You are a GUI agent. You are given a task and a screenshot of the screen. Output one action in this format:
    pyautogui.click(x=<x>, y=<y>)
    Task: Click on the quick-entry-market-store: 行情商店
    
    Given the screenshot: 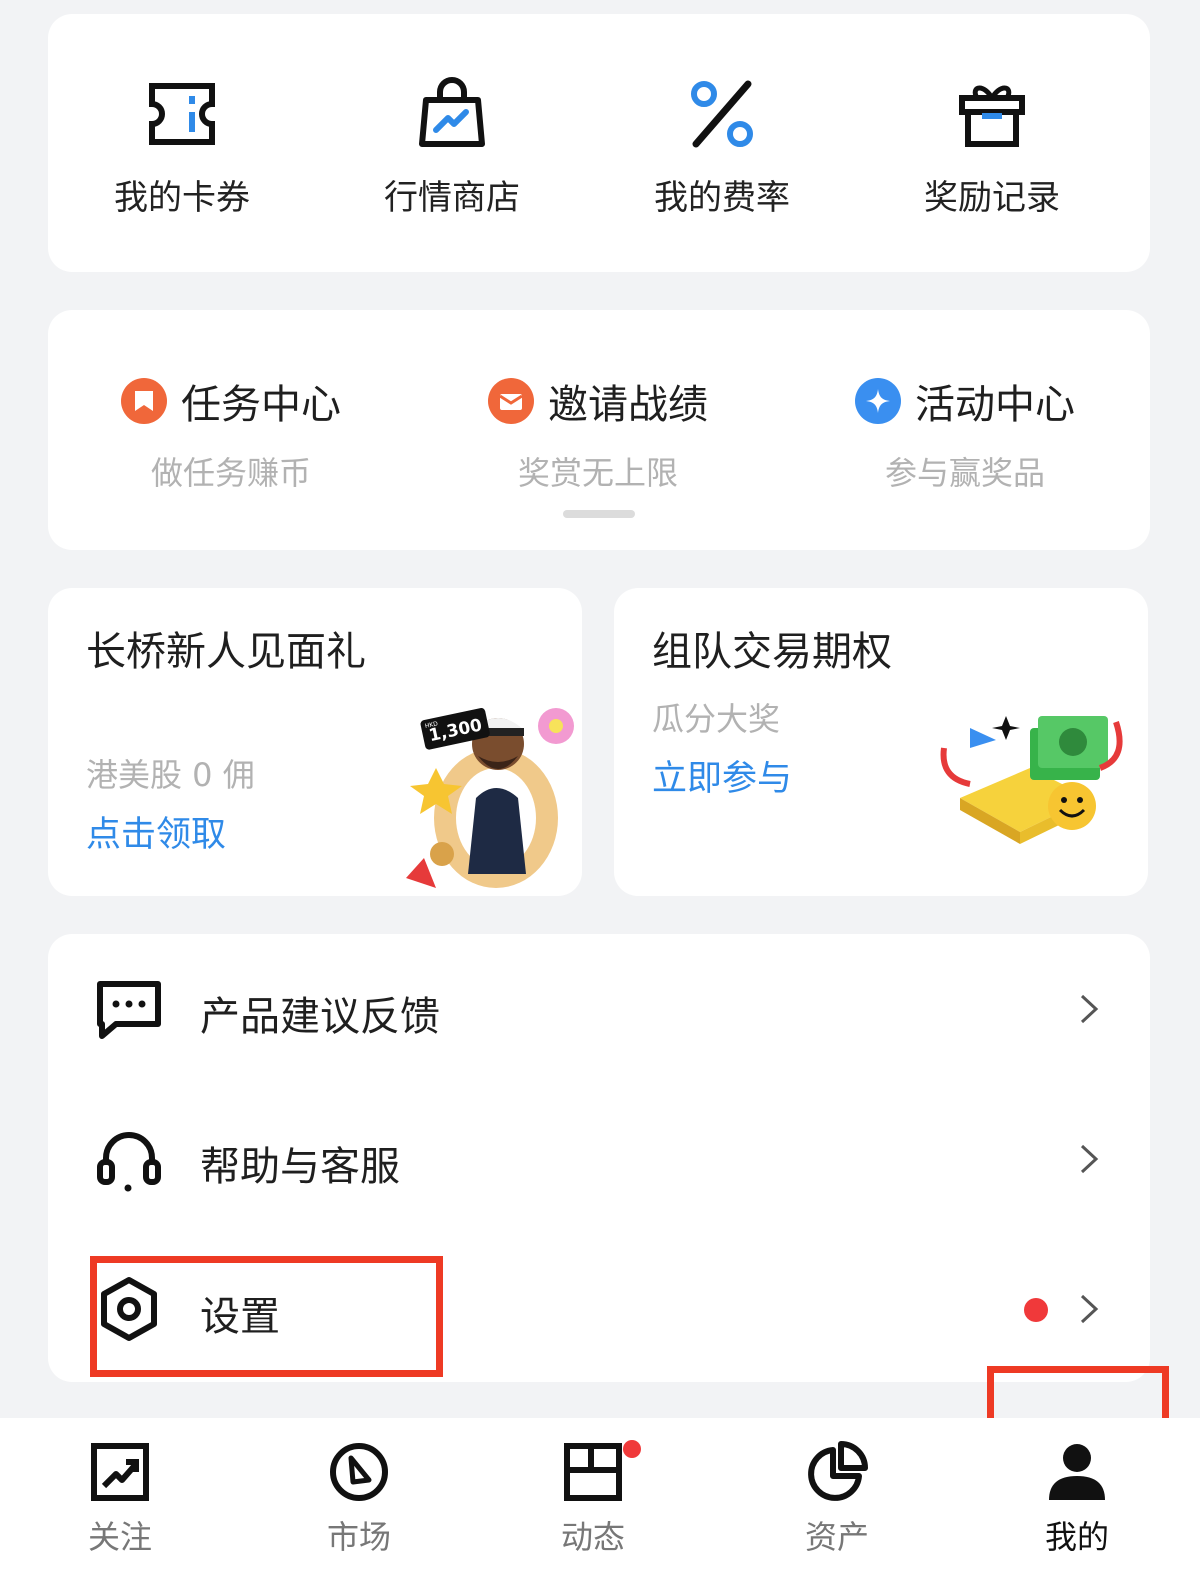 What is the action you would take?
    pyautogui.click(x=452, y=147)
    